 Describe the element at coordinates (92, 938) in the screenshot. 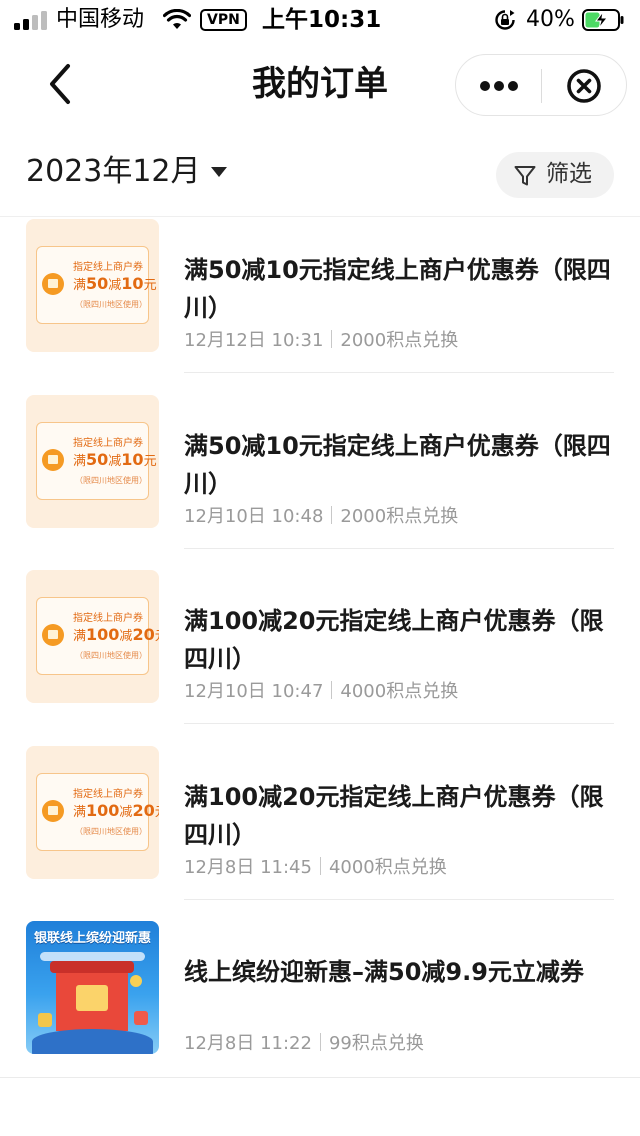

I see `banner-title: 银联线上缤纷迎新惠` at that location.